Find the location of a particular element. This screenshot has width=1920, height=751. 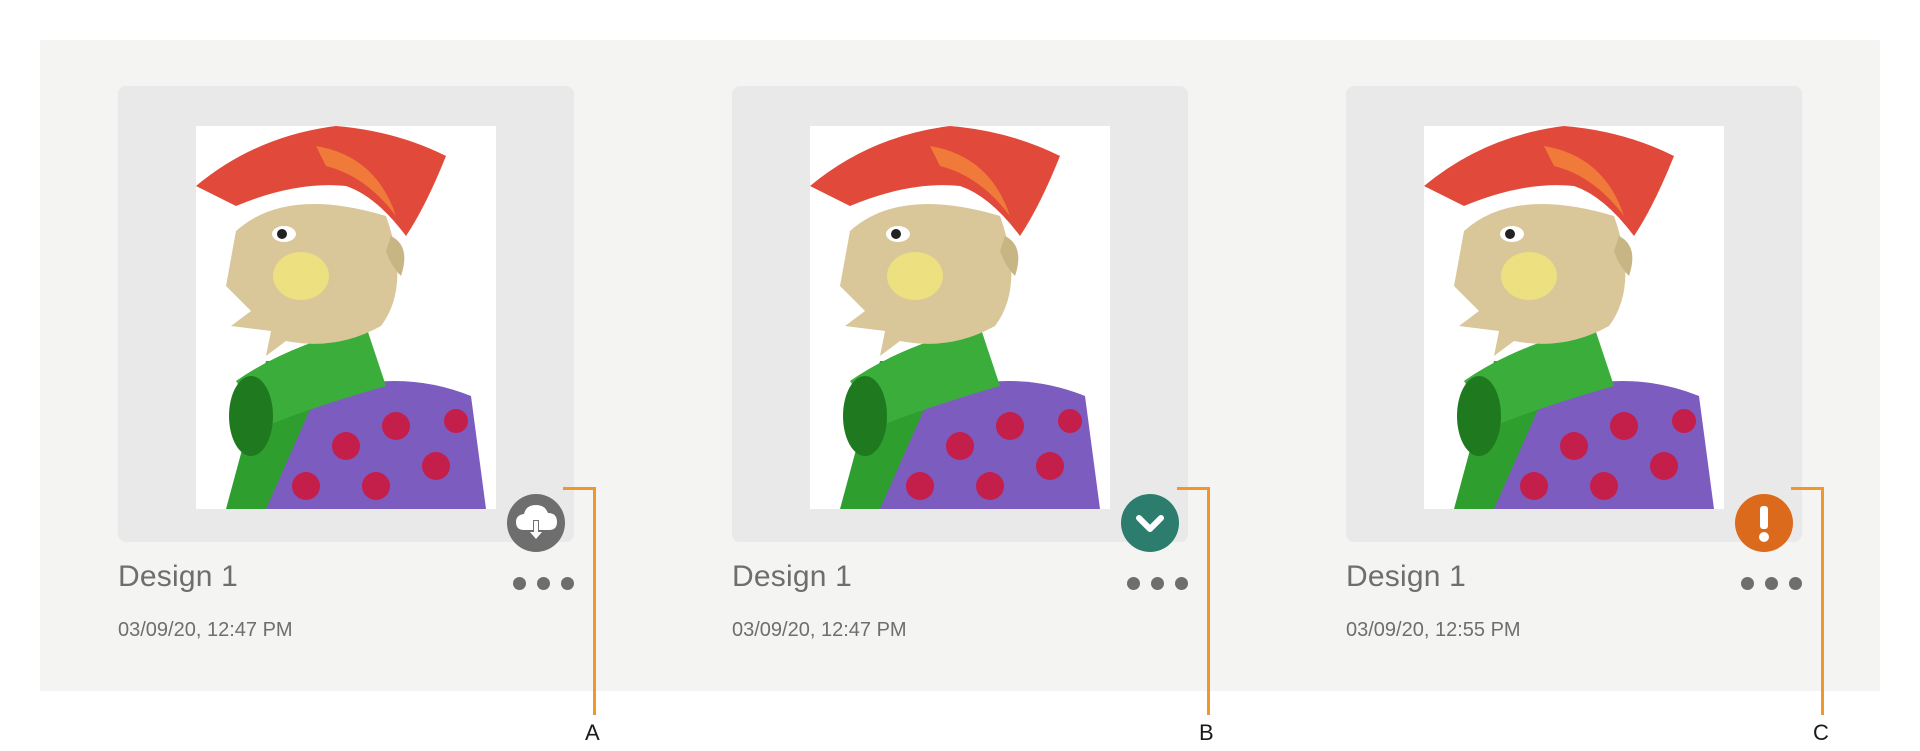

callout-label-c: C is located at coordinates (1821, 732).